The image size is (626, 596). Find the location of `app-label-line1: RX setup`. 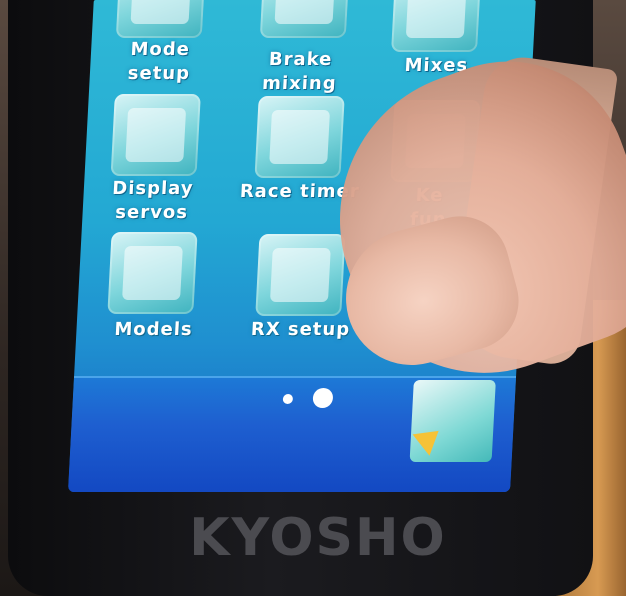

app-label-line1: RX setup is located at coordinates (300, 329).